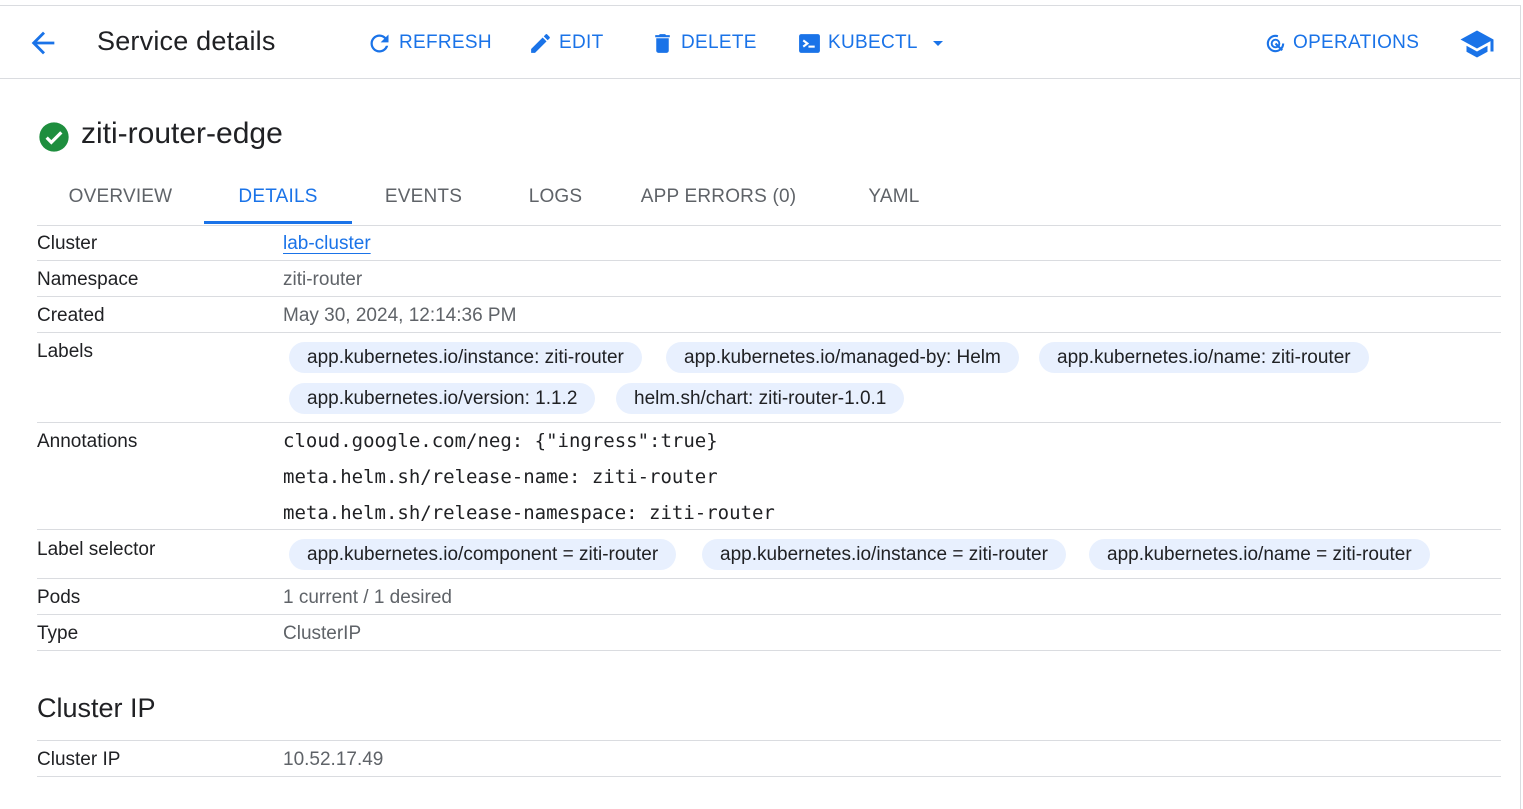 The width and height of the screenshot is (1523, 809). Describe the element at coordinates (809, 43) in the screenshot. I see `terminal-icon` at that location.